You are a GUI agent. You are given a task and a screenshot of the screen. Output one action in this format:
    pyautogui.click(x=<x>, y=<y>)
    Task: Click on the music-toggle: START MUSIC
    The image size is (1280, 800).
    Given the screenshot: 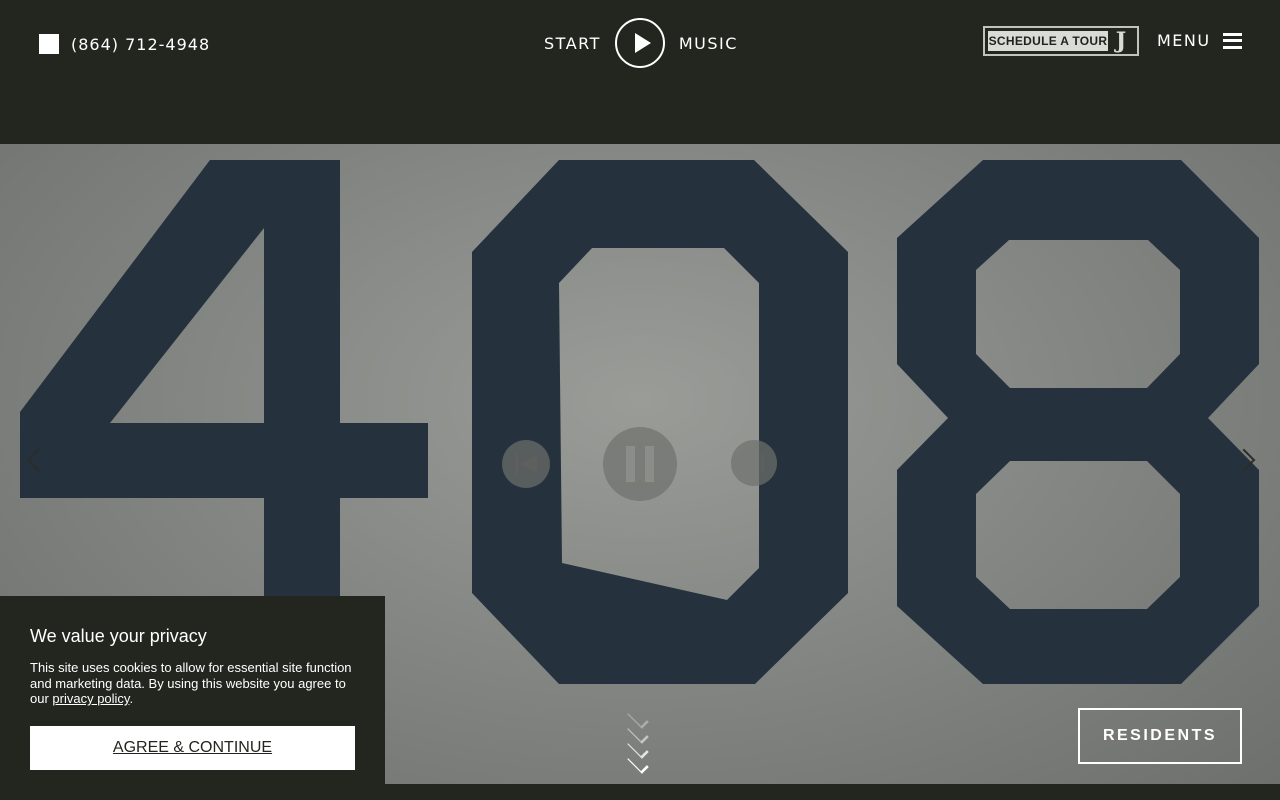 What is the action you would take?
    pyautogui.click(x=641, y=43)
    